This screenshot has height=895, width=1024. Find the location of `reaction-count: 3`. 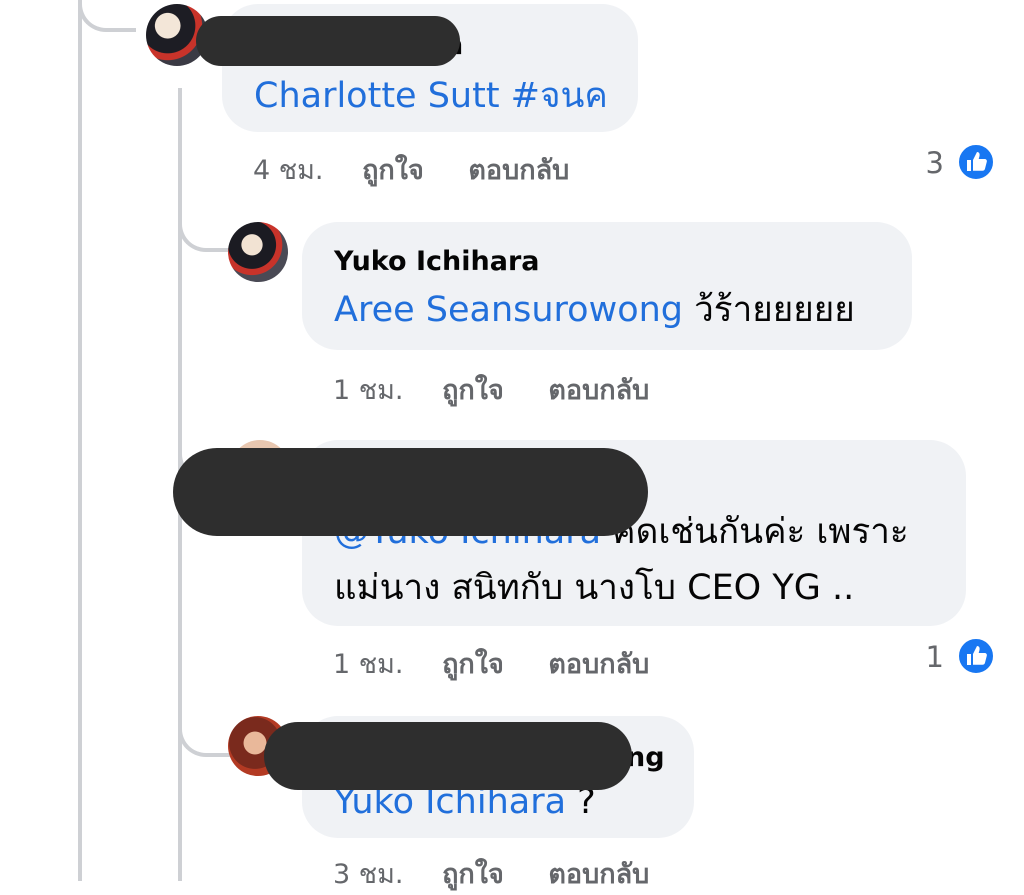

reaction-count: 3 is located at coordinates (922, 163).